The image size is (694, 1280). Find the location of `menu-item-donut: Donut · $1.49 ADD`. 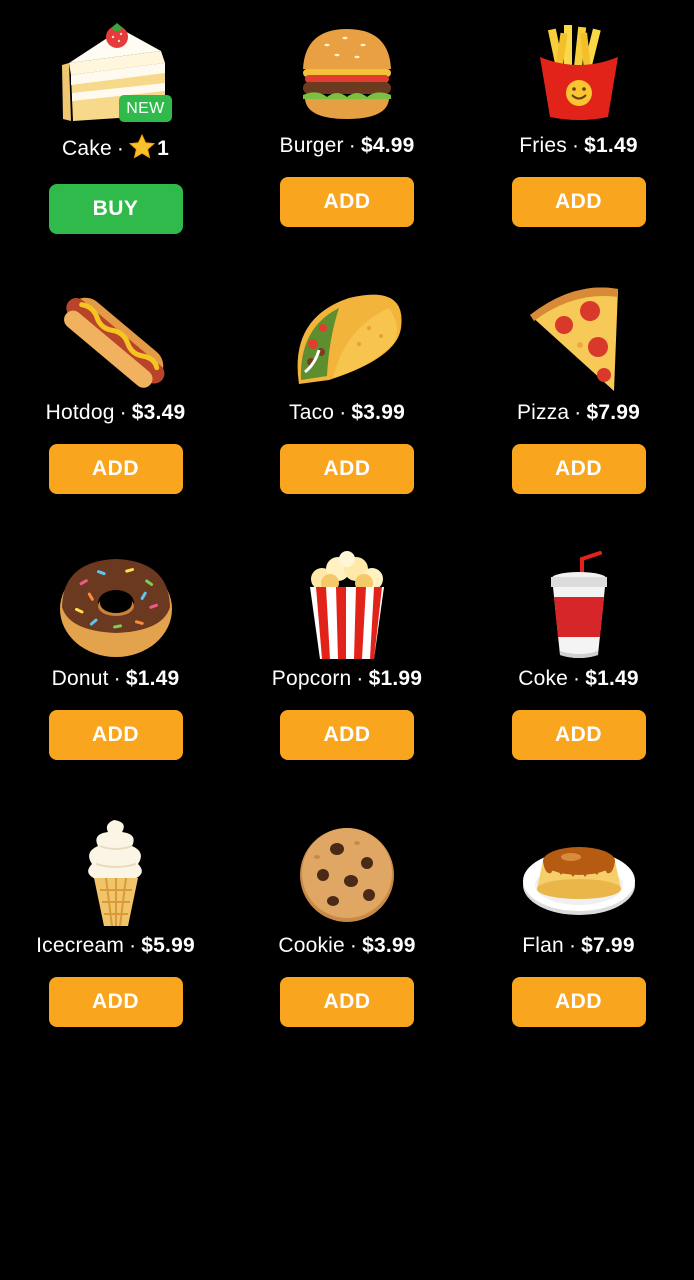

menu-item-donut: Donut · $1.49 ADD is located at coordinates (115, 684).